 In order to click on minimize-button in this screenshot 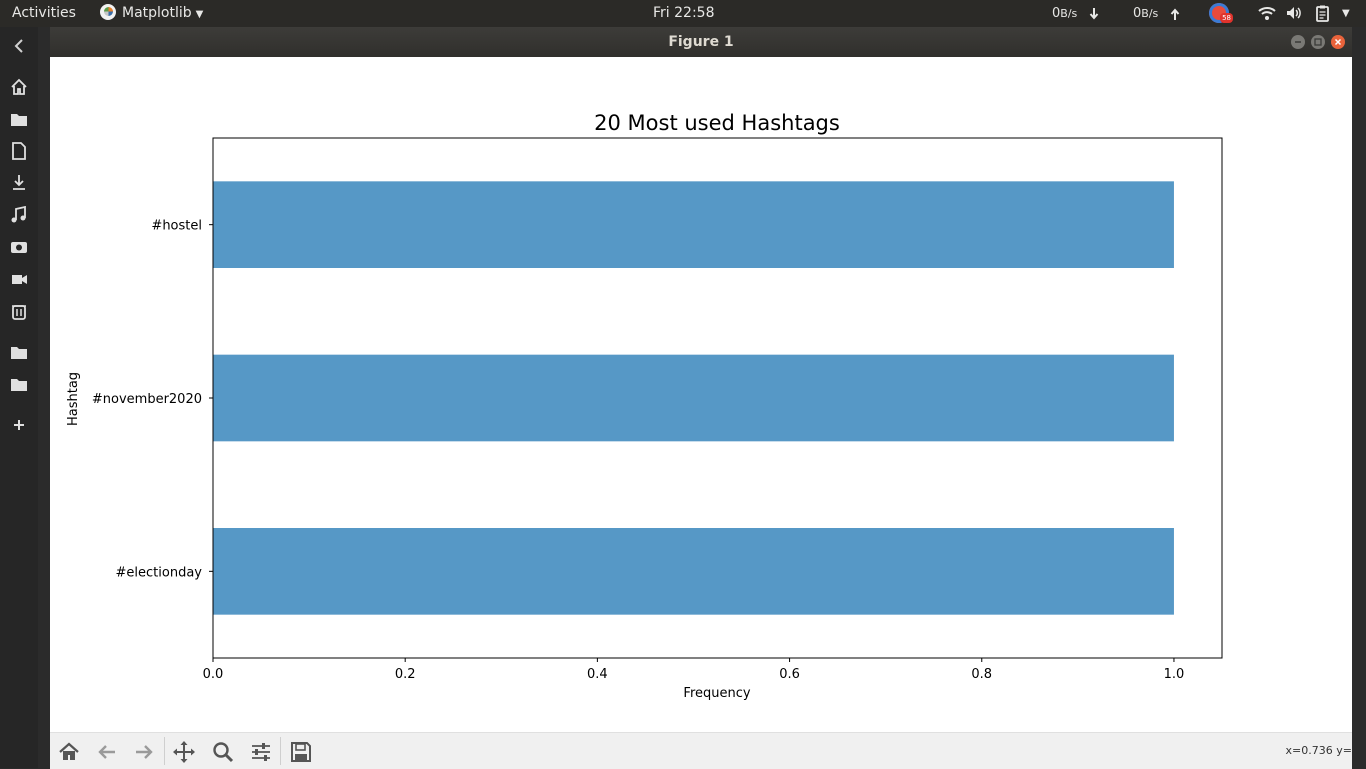, I will do `click(1298, 42)`.